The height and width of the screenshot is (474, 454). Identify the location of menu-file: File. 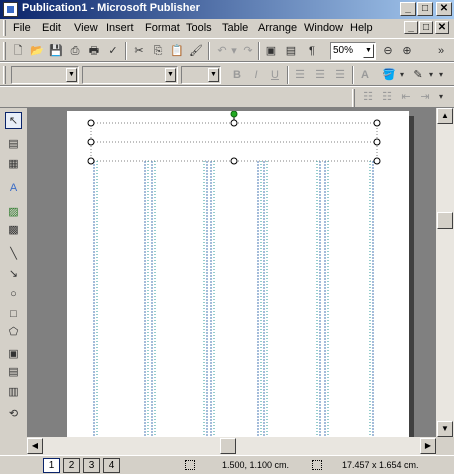
(22, 28).